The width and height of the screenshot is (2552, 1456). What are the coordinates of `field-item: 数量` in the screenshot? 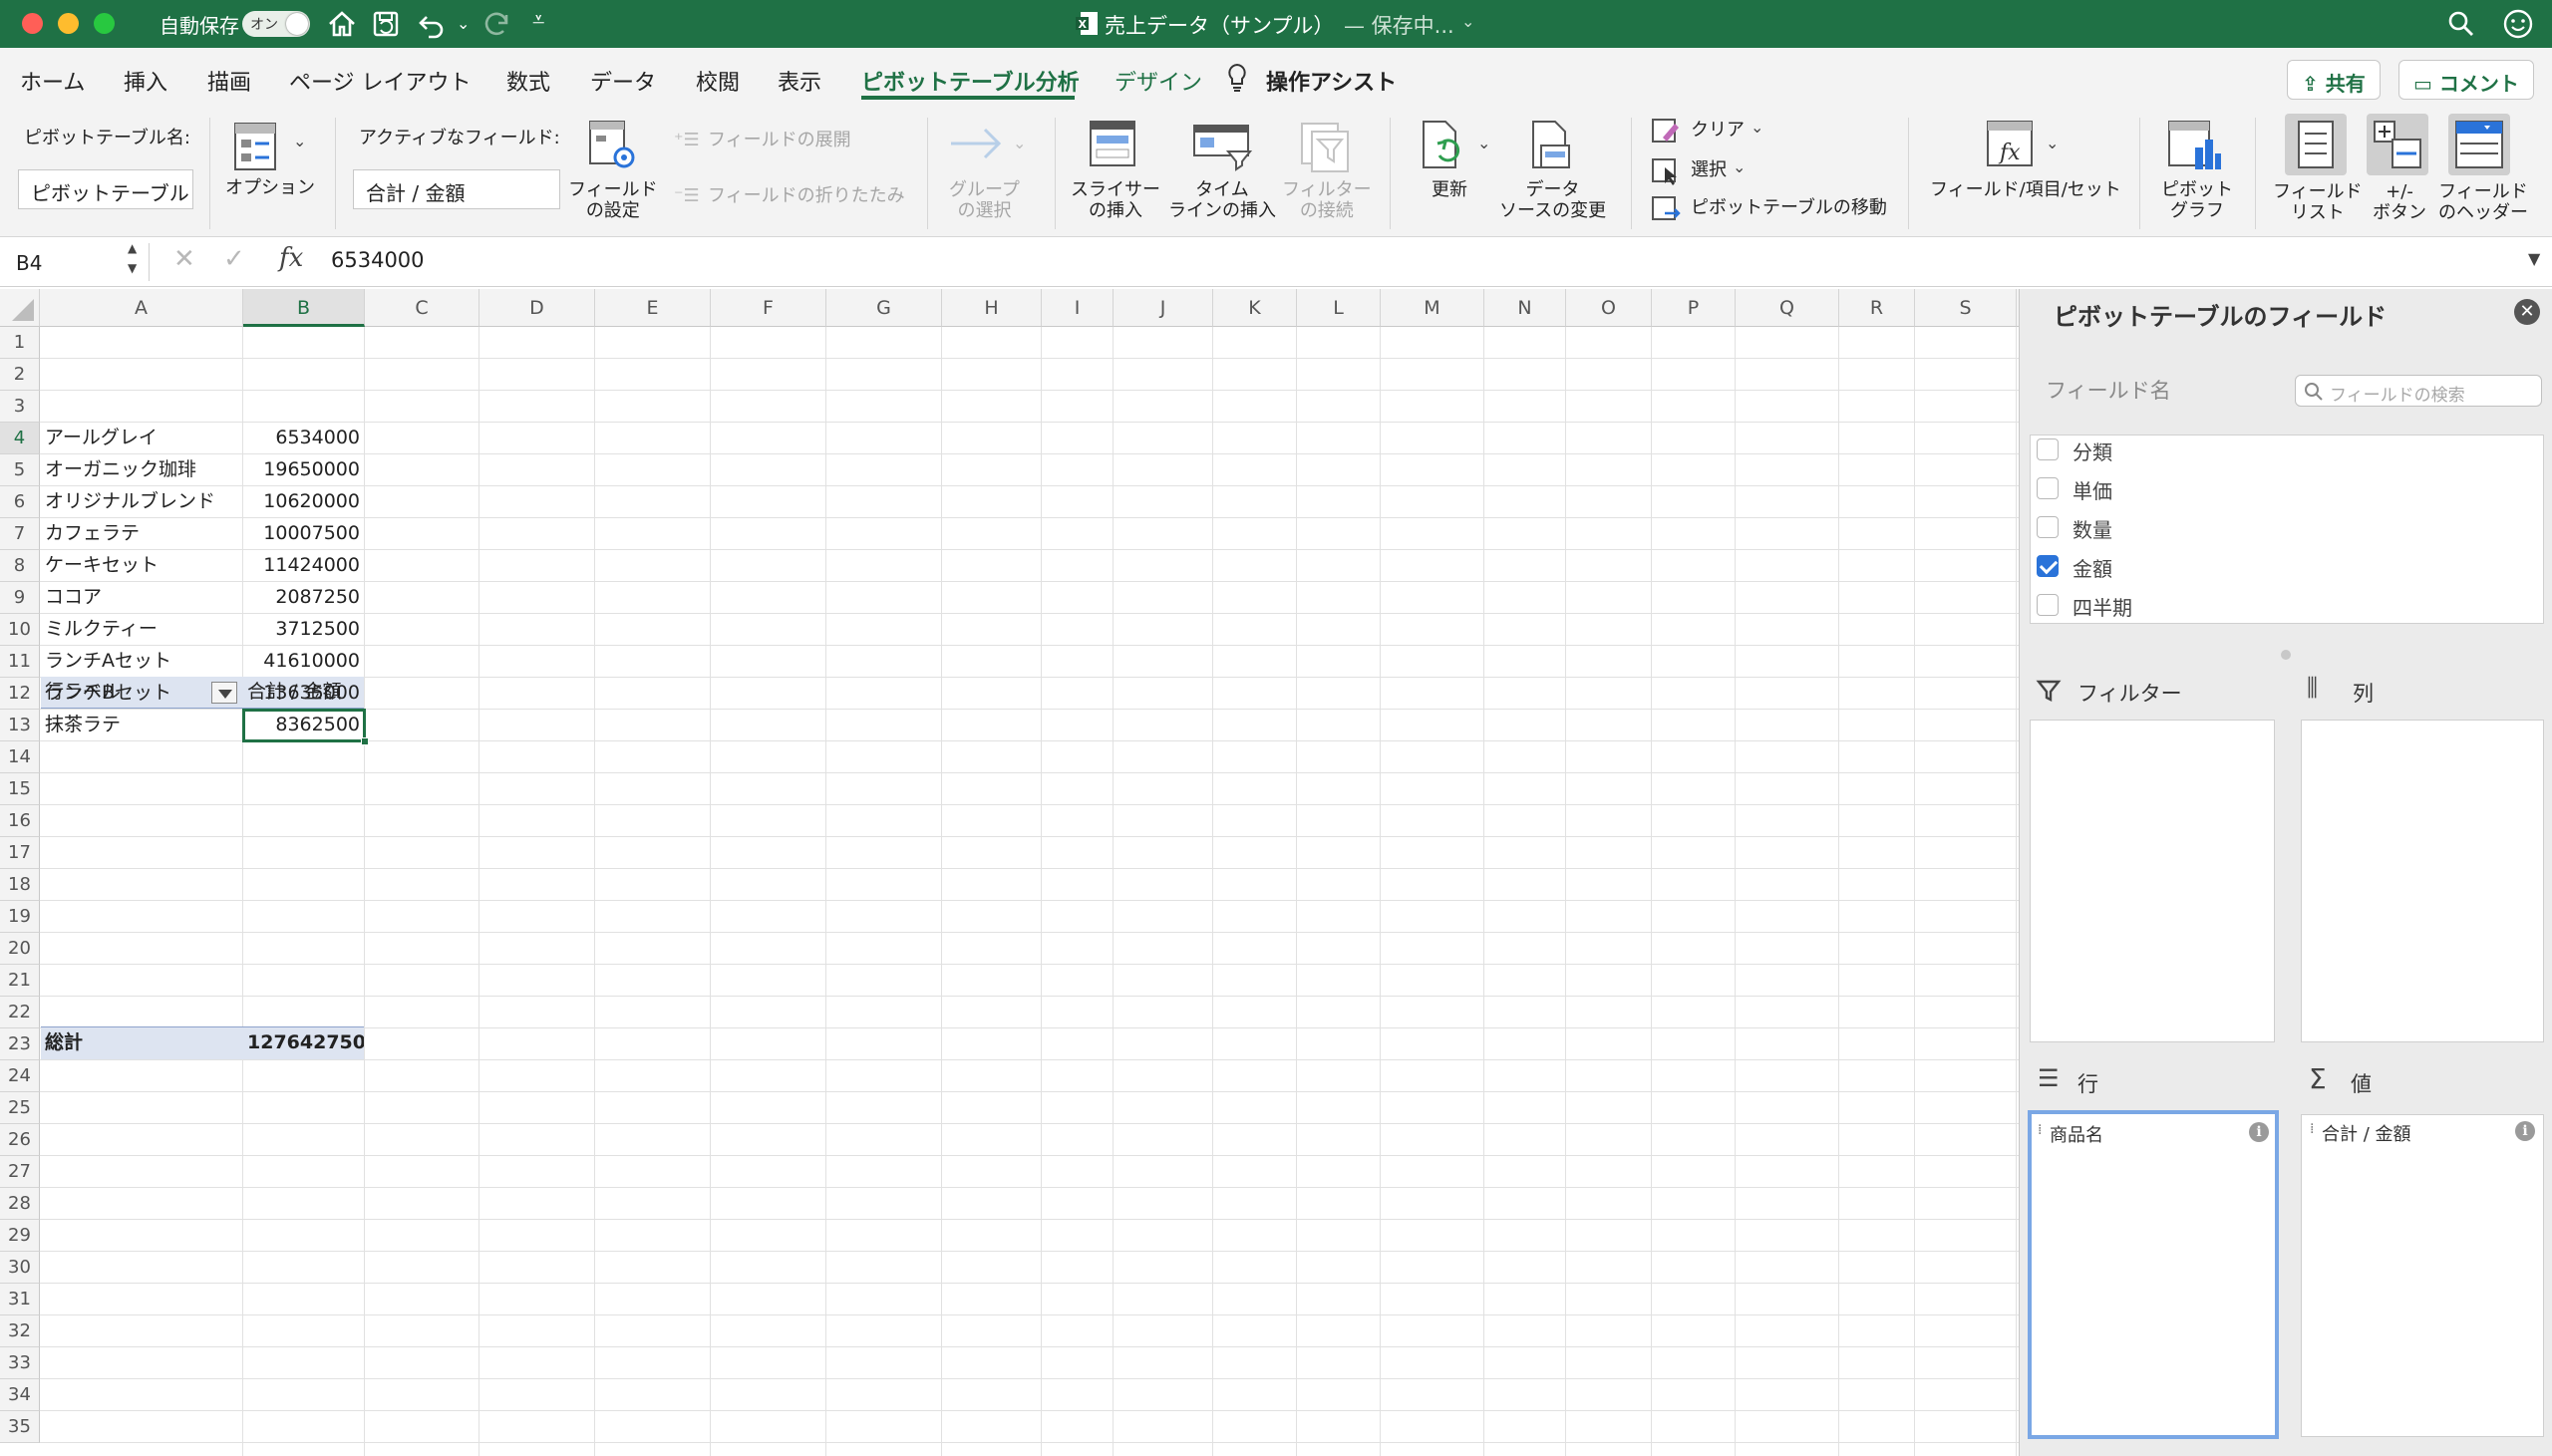 It's located at (2286, 528).